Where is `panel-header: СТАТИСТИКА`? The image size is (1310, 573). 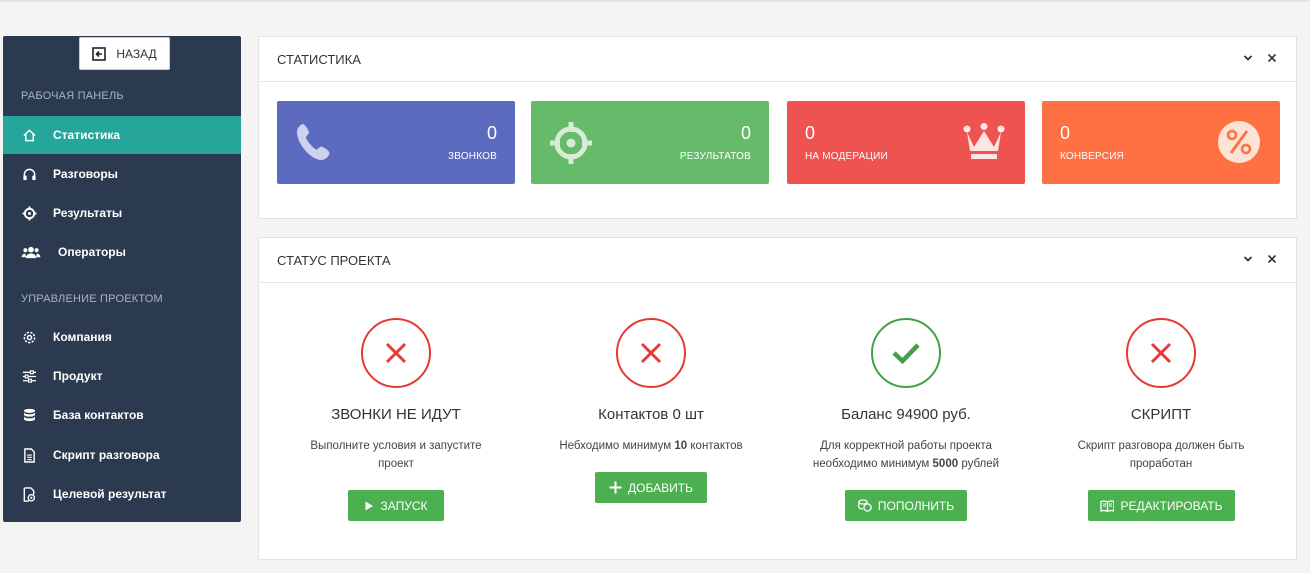 panel-header: СТАТИСТИКА is located at coordinates (777, 59).